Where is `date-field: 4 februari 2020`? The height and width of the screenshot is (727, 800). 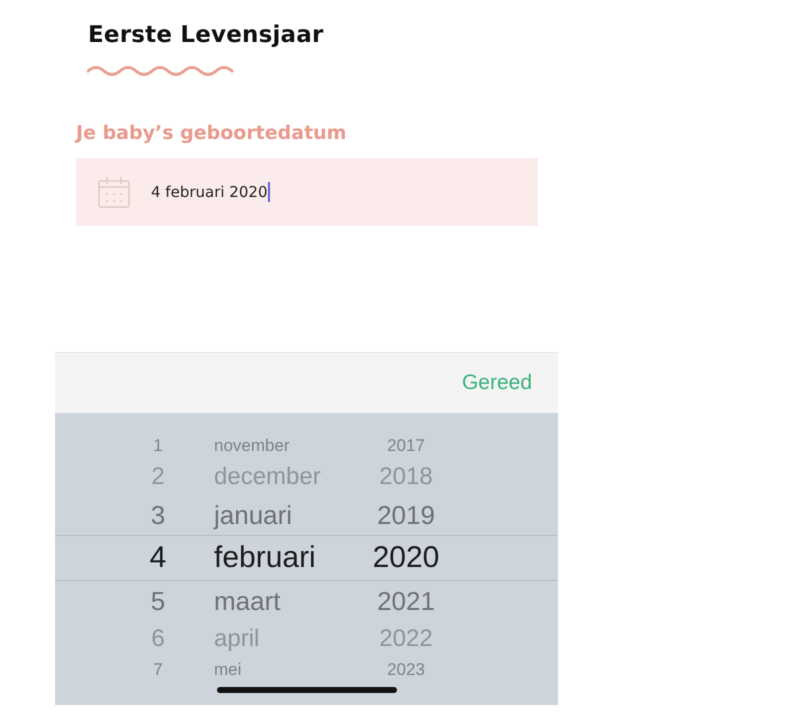 date-field: 4 februari 2020 is located at coordinates (307, 192).